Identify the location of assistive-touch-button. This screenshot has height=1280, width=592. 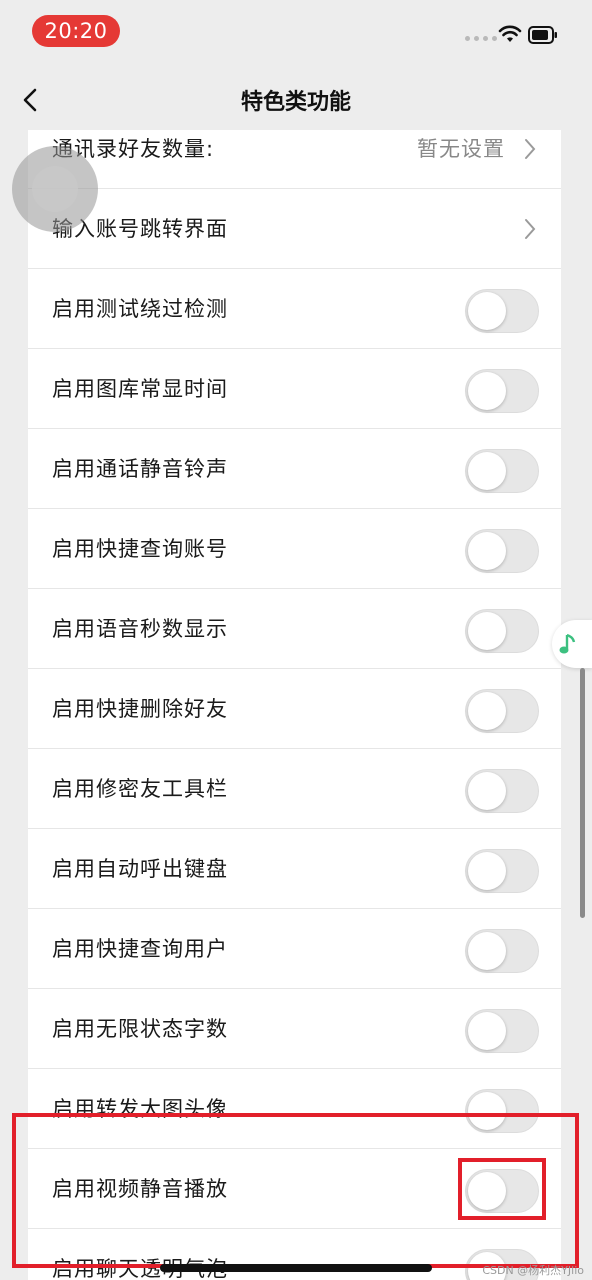
(55, 189).